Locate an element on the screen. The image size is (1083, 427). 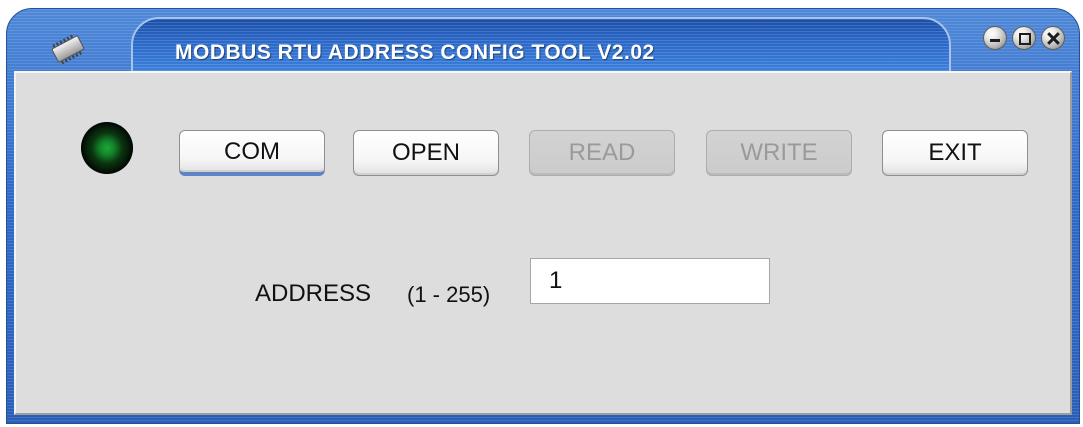
write-button: WRITE is located at coordinates (779, 153).